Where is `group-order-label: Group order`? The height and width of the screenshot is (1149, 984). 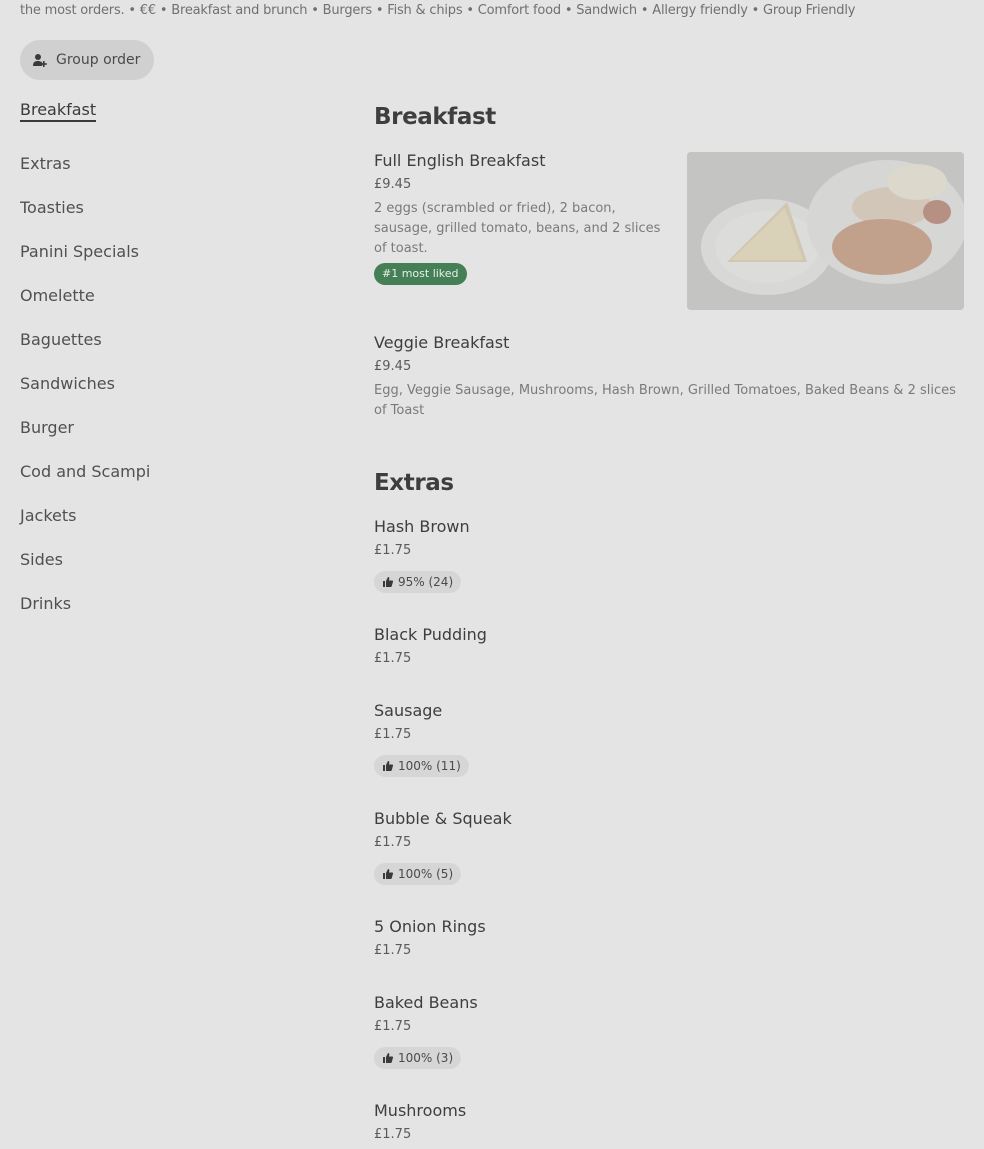
group-order-label: Group order is located at coordinates (98, 60).